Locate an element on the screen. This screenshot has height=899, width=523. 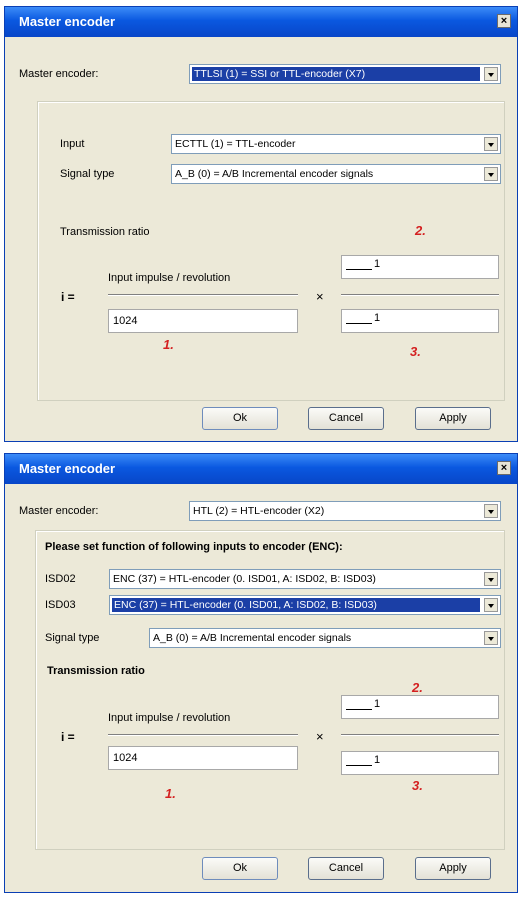
master-encoder-select: HTL (2) = HTL-encoder (X2) is located at coordinates (345, 511).